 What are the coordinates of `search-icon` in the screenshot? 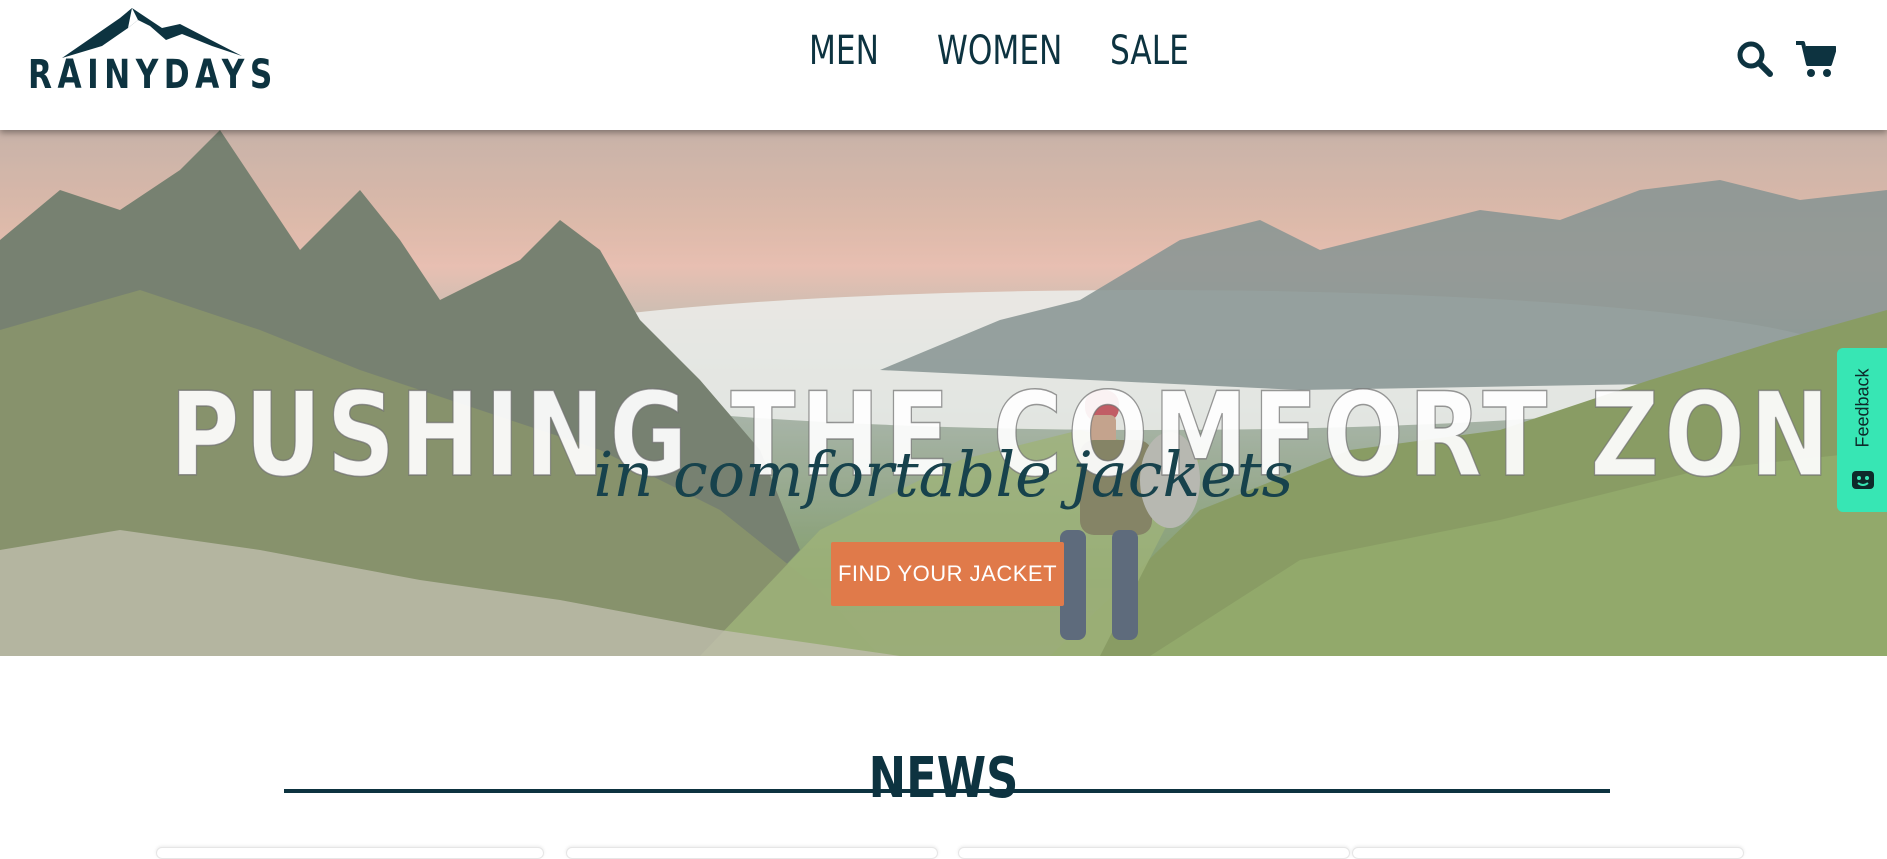 It's located at (1755, 59).